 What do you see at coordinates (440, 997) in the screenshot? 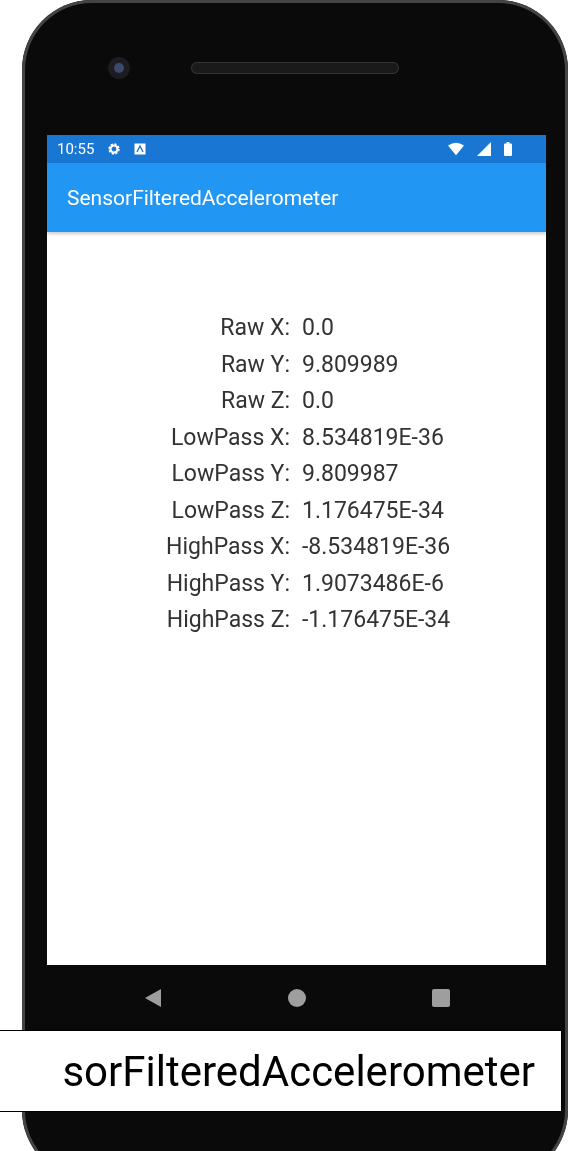
I see `recents-icon` at bounding box center [440, 997].